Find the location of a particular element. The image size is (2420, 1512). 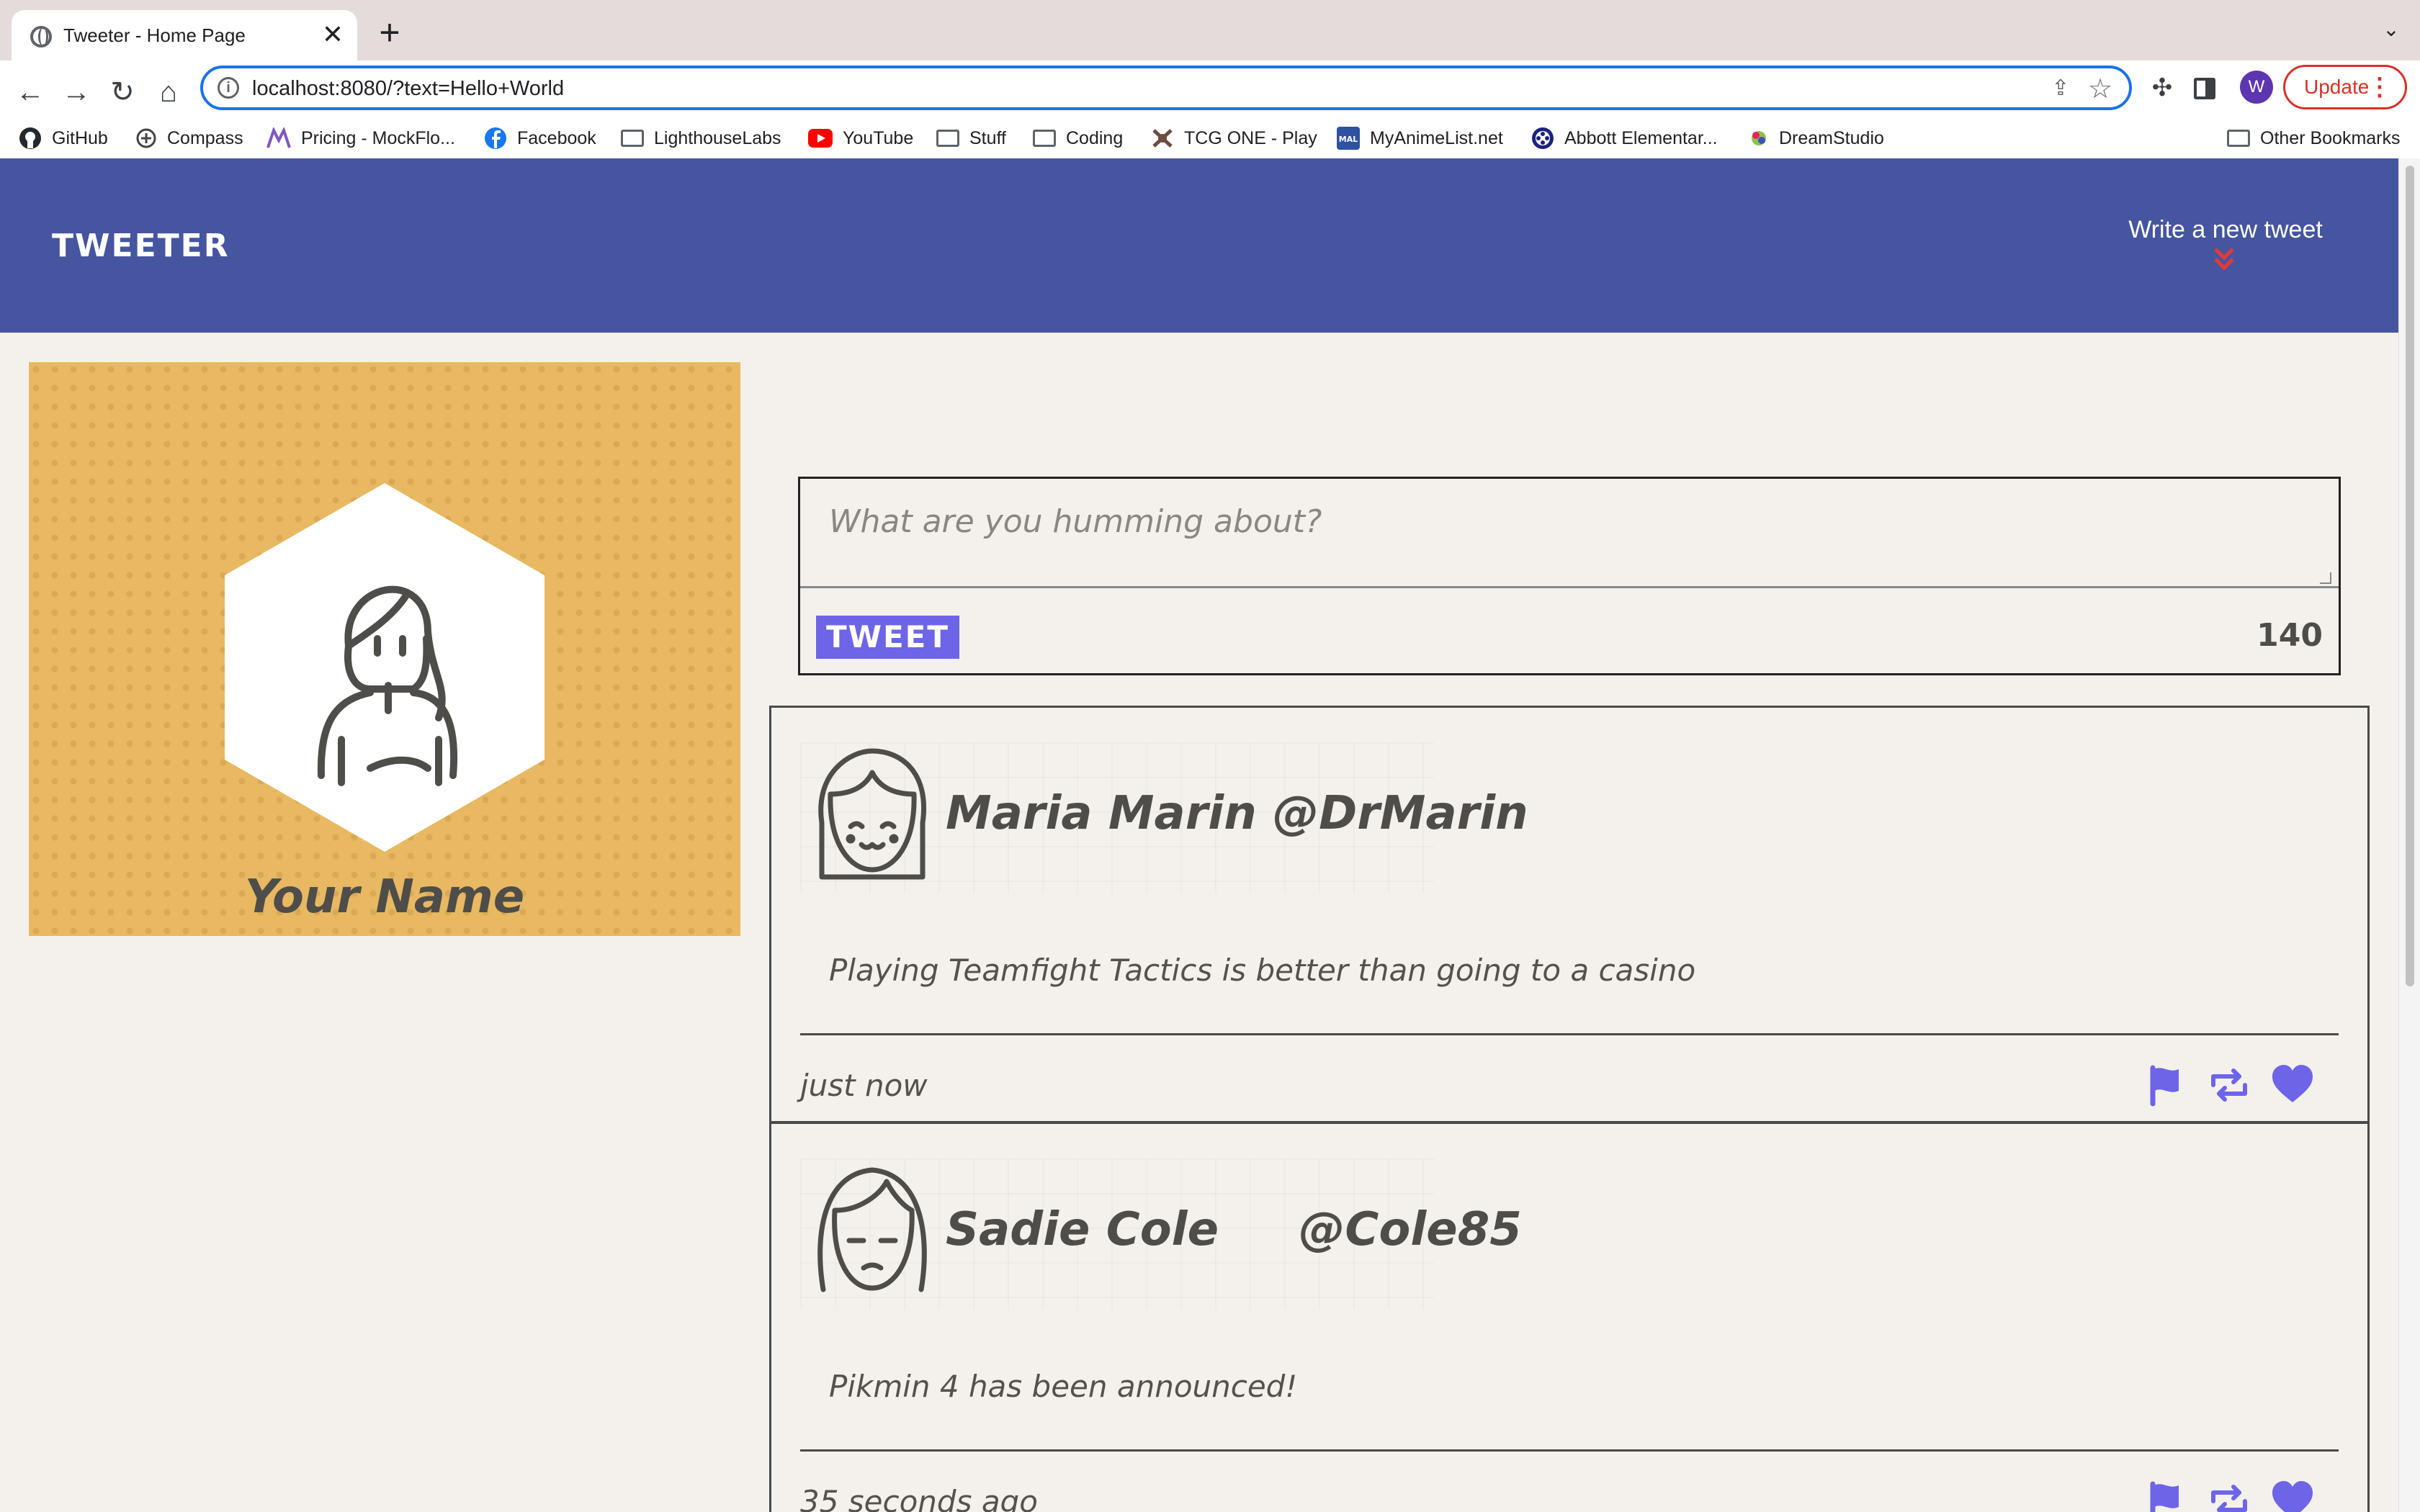

bookmark-coding: Coding is located at coordinates (1078, 138).